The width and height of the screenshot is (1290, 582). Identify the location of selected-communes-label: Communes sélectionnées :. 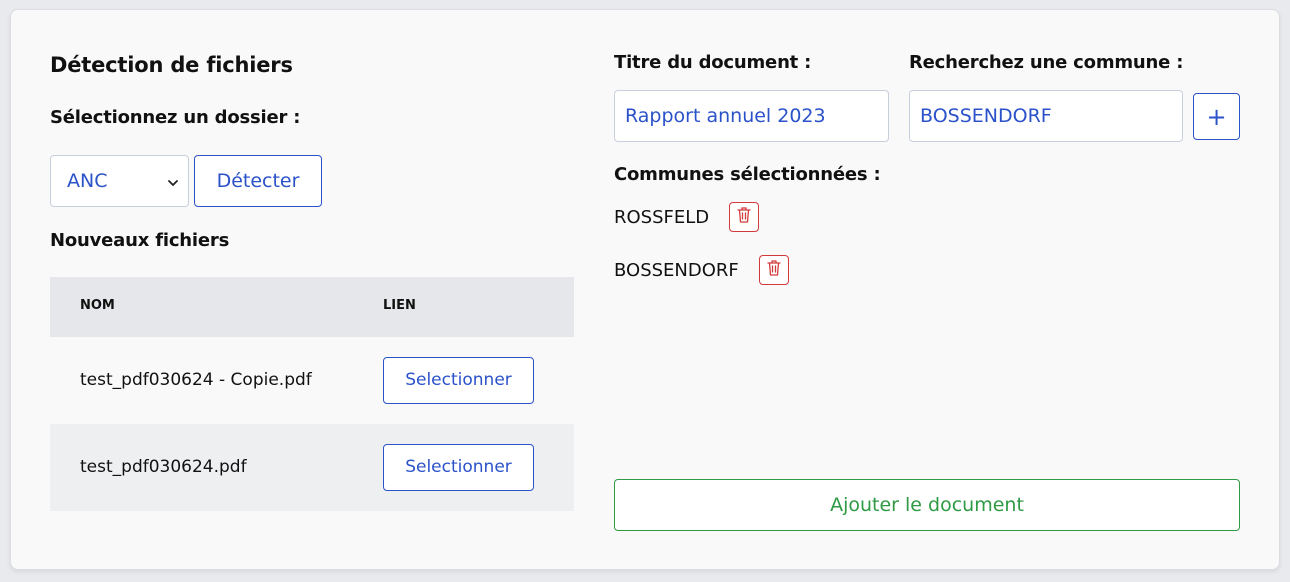
(747, 174).